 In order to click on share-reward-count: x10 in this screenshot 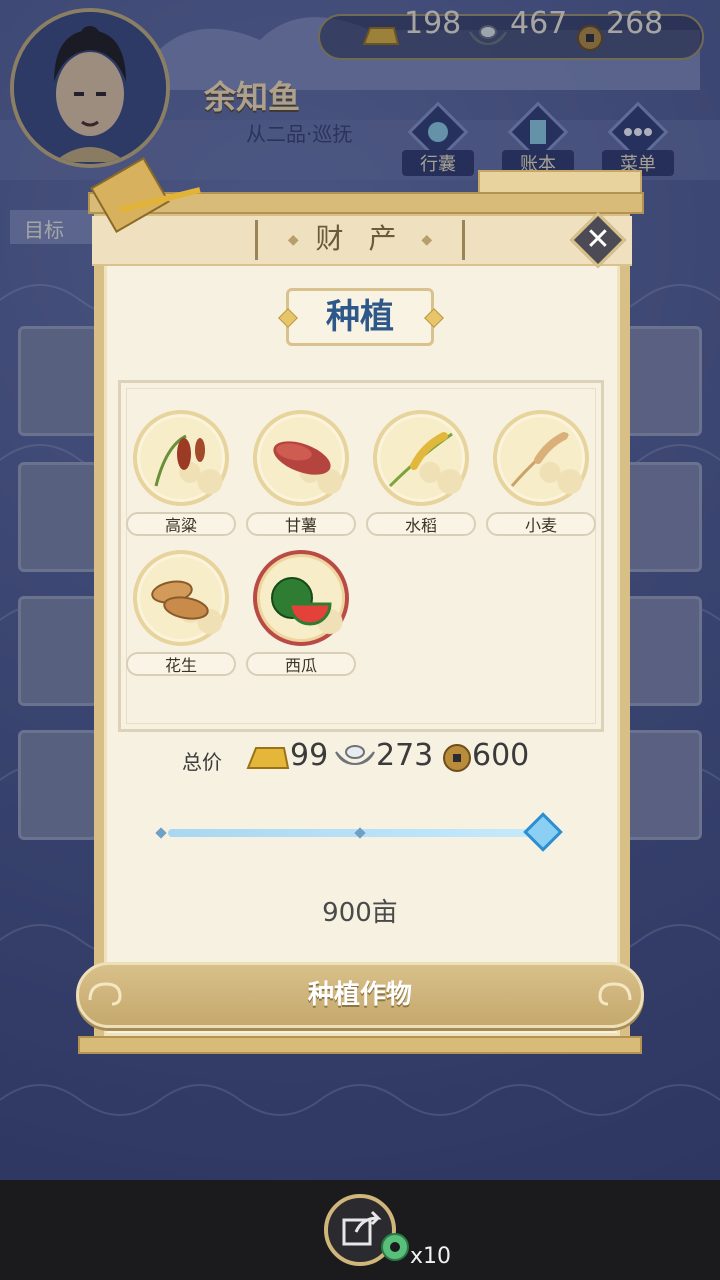, I will do `click(431, 1256)`.